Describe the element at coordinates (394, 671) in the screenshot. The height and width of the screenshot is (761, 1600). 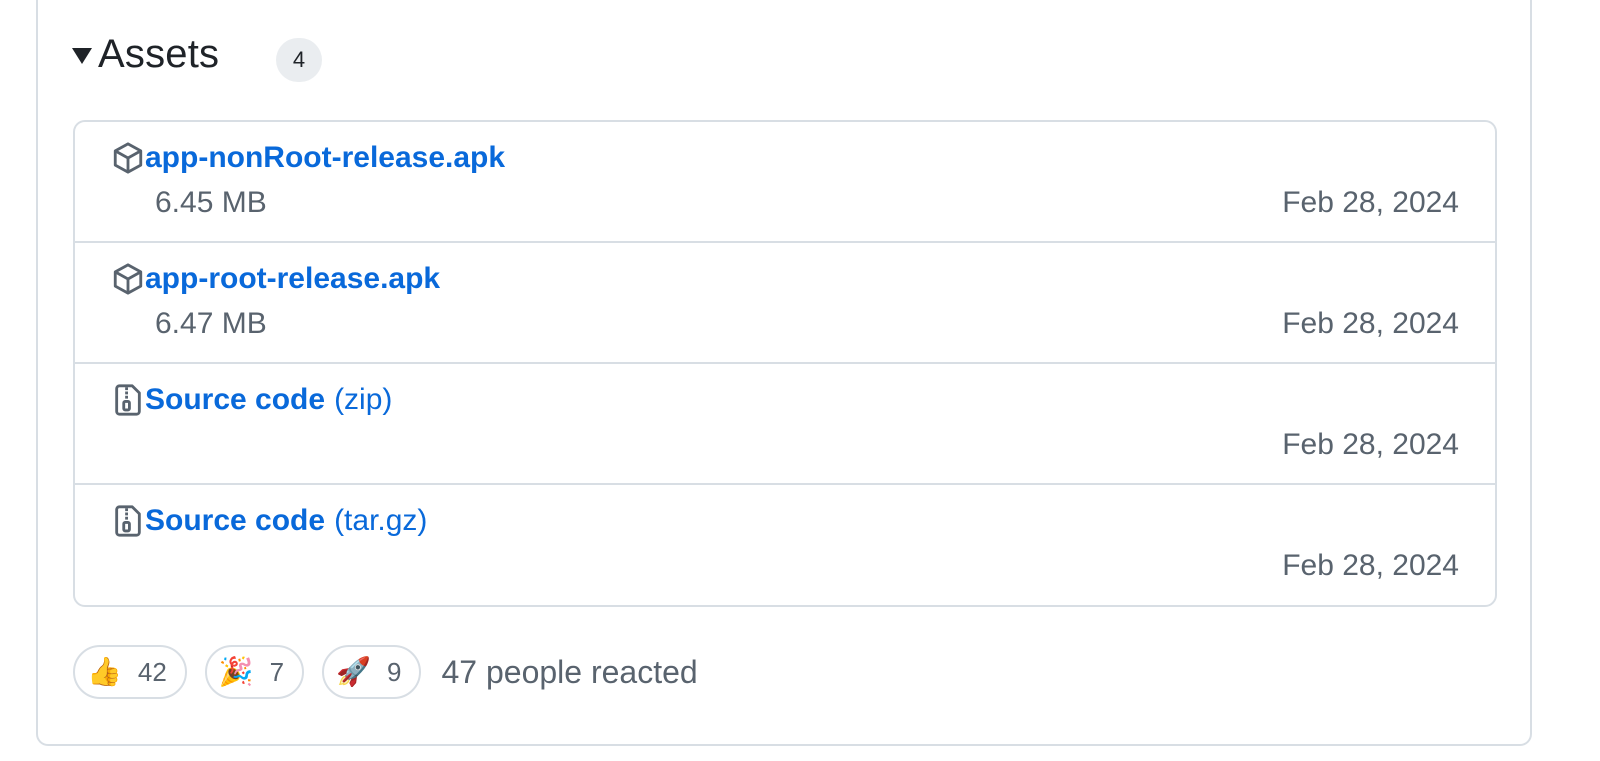
I see `reaction-count: 9` at that location.